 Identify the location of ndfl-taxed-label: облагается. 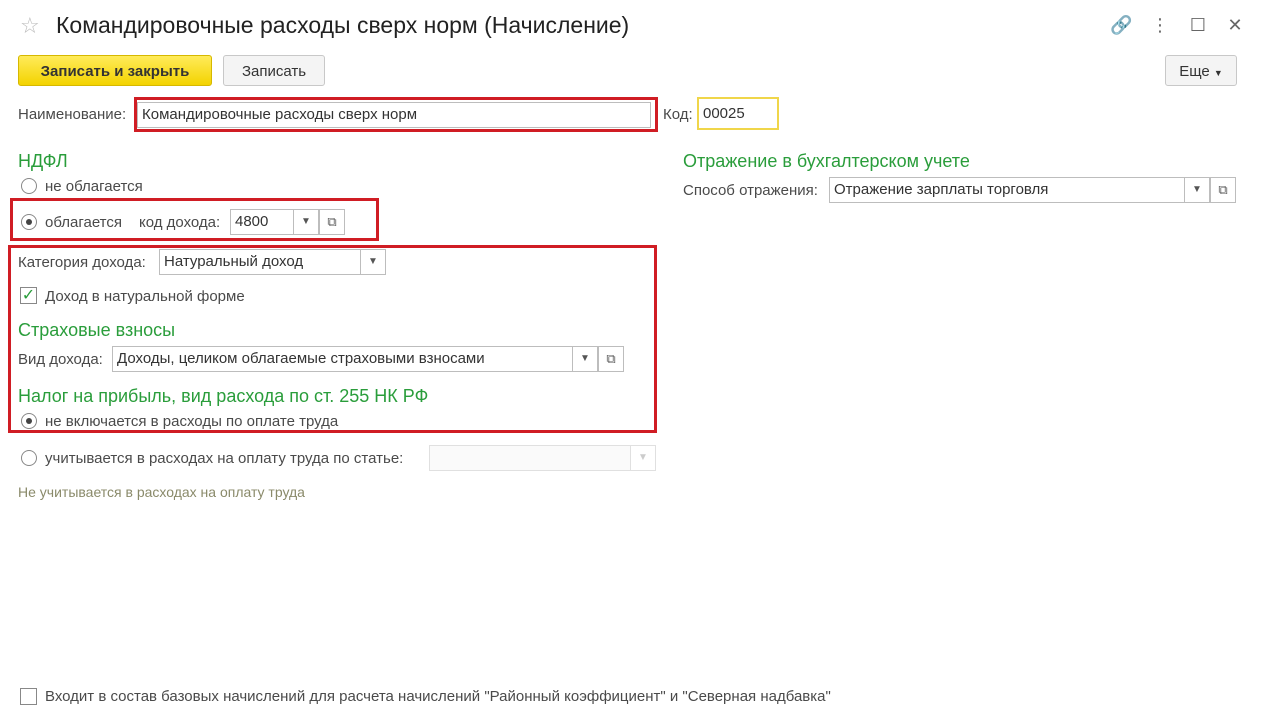
(84, 222).